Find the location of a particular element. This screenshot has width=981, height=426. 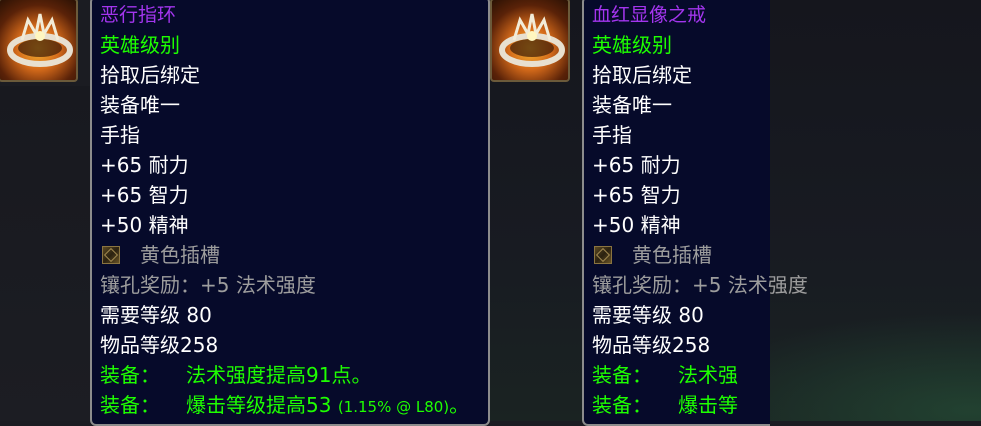

item-name: 血红显像之戒 is located at coordinates (649, 15).